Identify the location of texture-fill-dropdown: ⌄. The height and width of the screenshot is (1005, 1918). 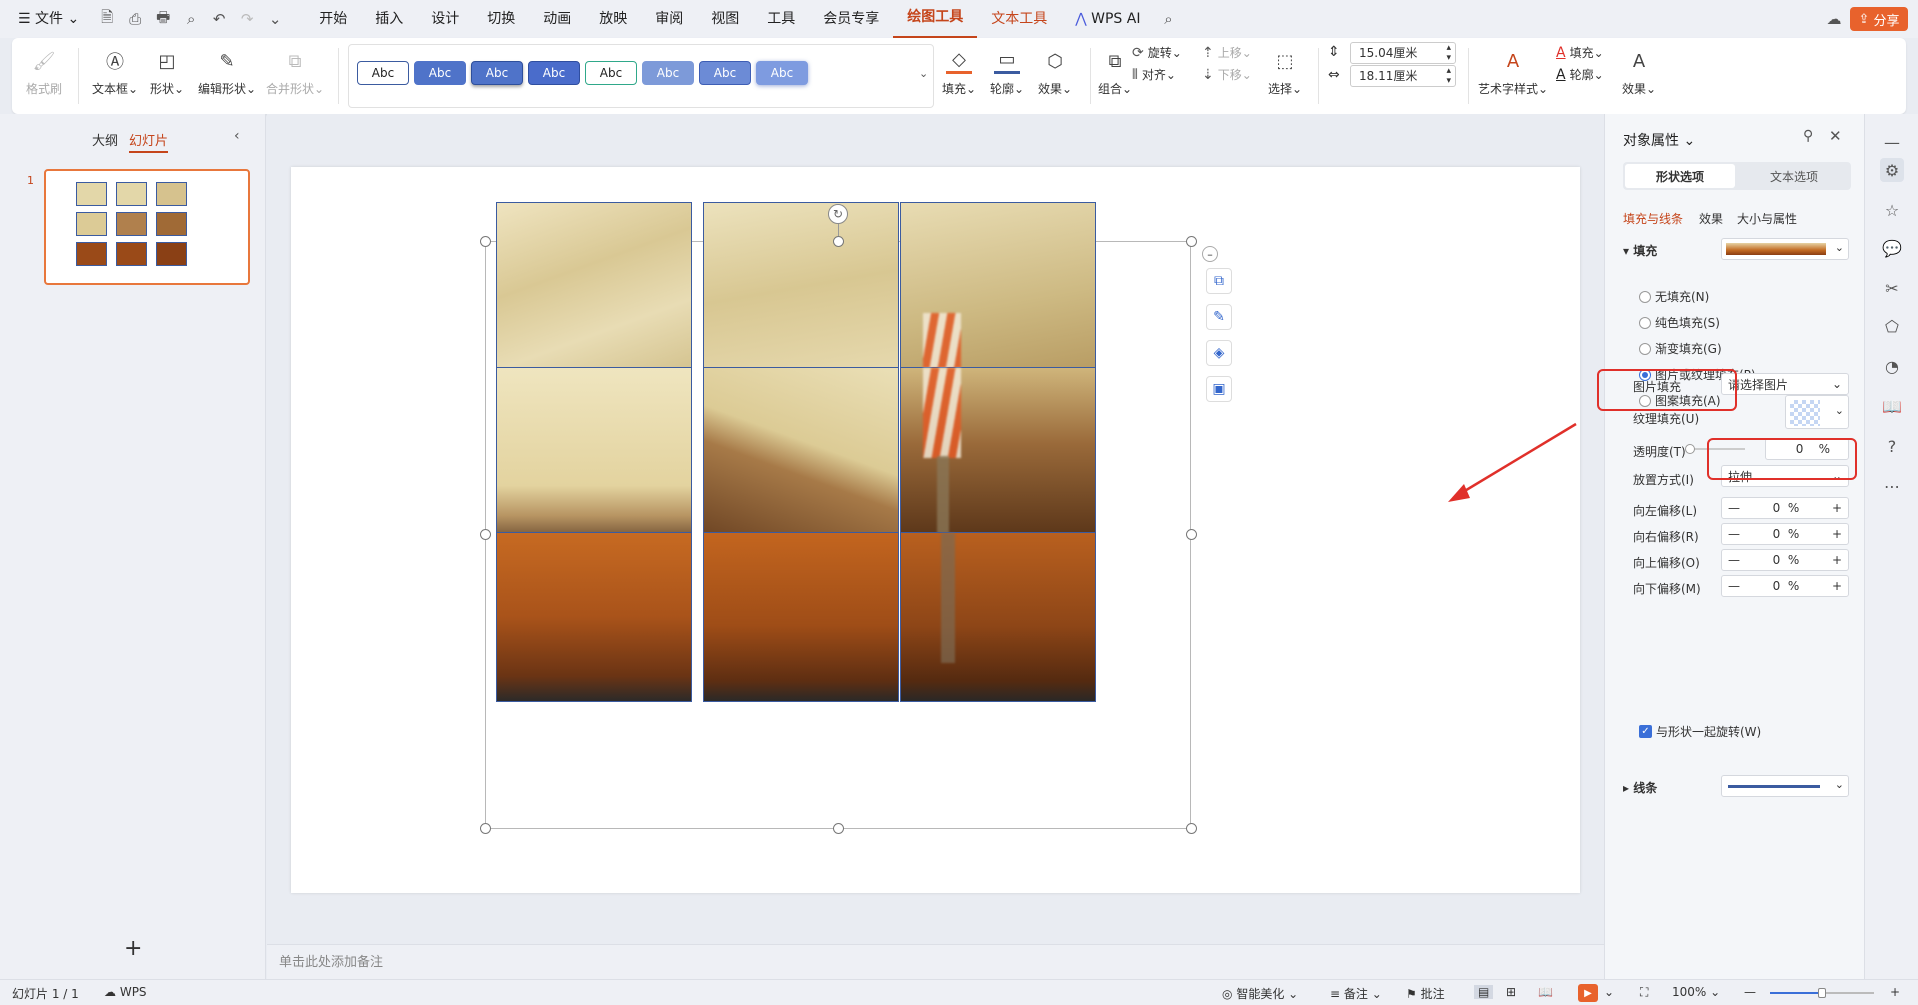
(1817, 412).